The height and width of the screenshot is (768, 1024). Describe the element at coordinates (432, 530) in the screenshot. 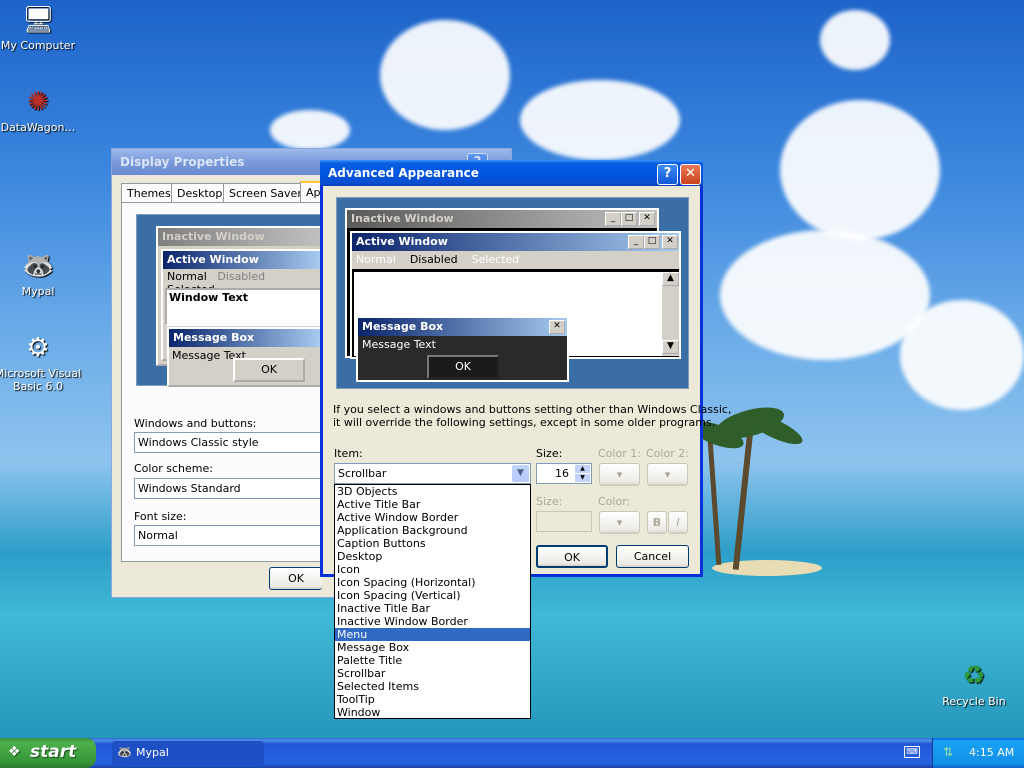

I see `list-item: Application Background` at that location.